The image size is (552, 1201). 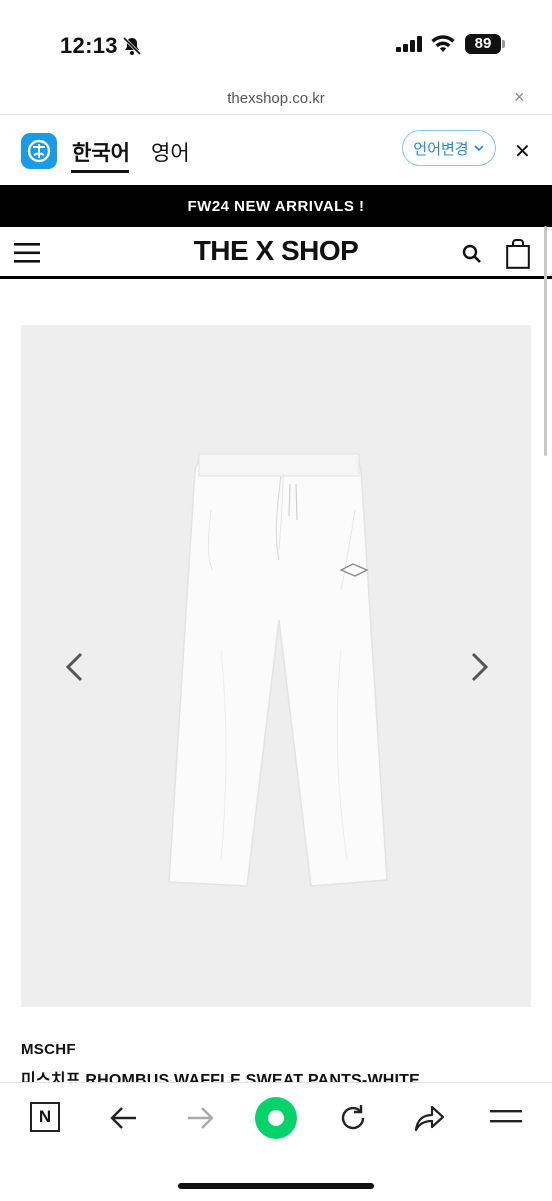 I want to click on status-bar: 12:13 89, so click(x=276, y=43).